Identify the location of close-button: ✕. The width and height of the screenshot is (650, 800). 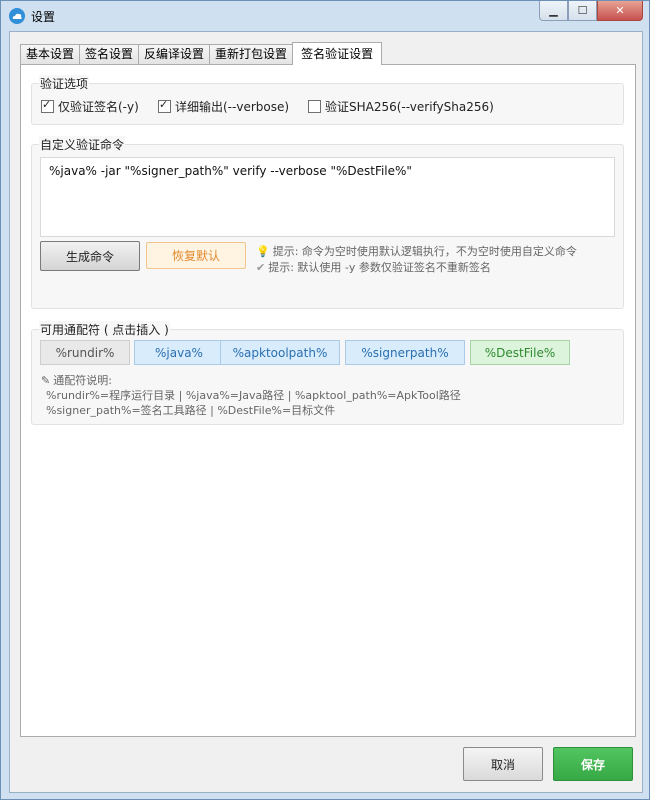
(620, 11).